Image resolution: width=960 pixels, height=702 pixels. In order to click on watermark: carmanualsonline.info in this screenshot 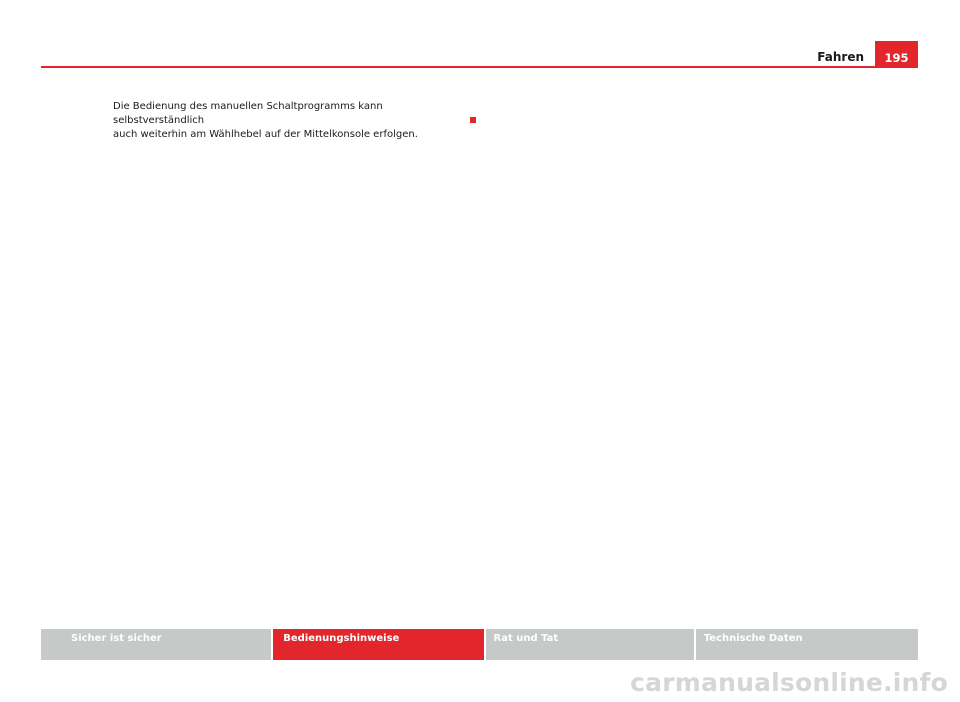, I will do `click(789, 682)`.